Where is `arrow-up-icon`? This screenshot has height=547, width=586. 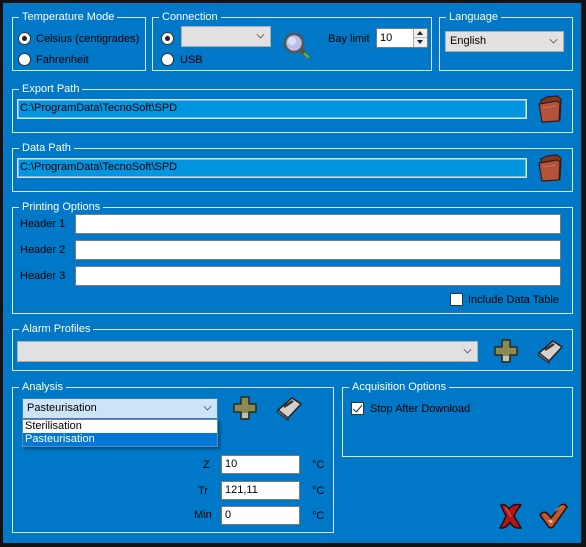
arrow-up-icon is located at coordinates (420, 33).